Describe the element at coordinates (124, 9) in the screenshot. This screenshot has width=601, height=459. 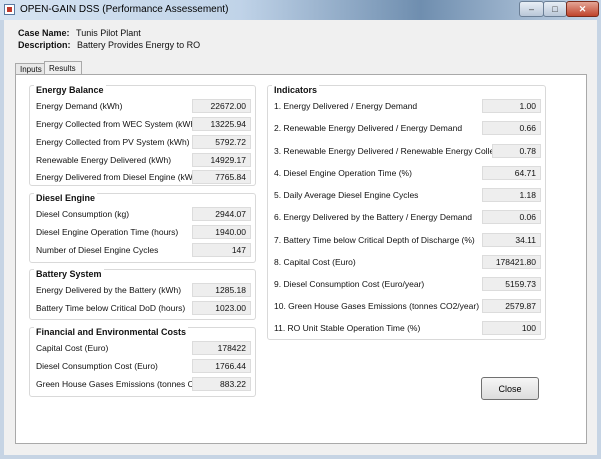
I see `window-title: OPEN-GAIN DSS (Performance Assessement)` at that location.